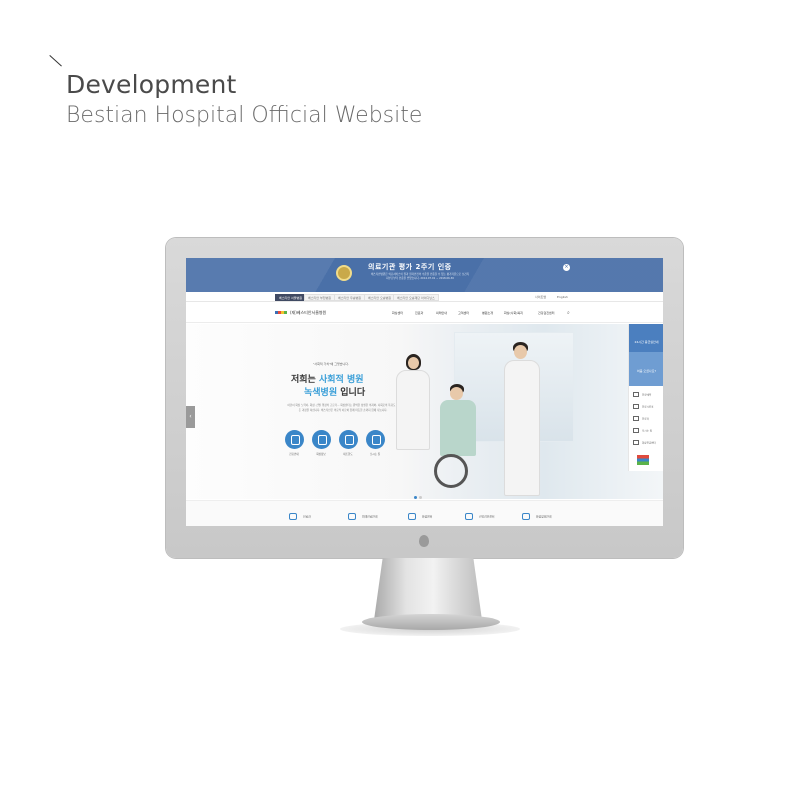 Image resolution: width=800 pixels, height=800 pixels. I want to click on nav-item-customer: 고객센터, so click(463, 313).